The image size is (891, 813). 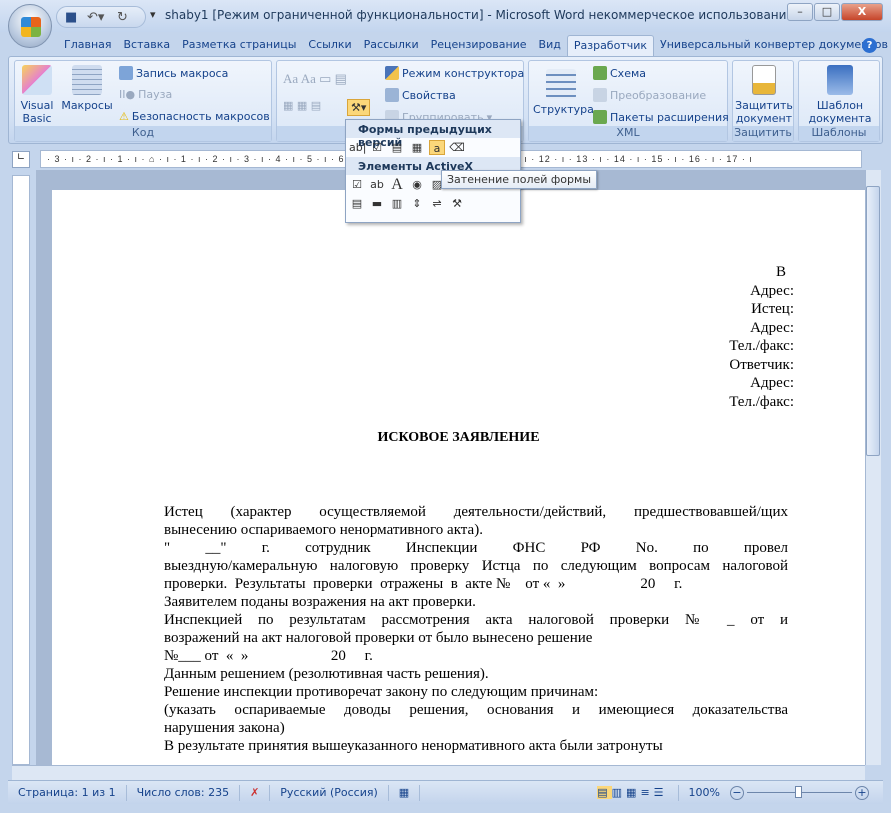 I want to click on group-label-templates: Шаблоны, so click(x=839, y=133).